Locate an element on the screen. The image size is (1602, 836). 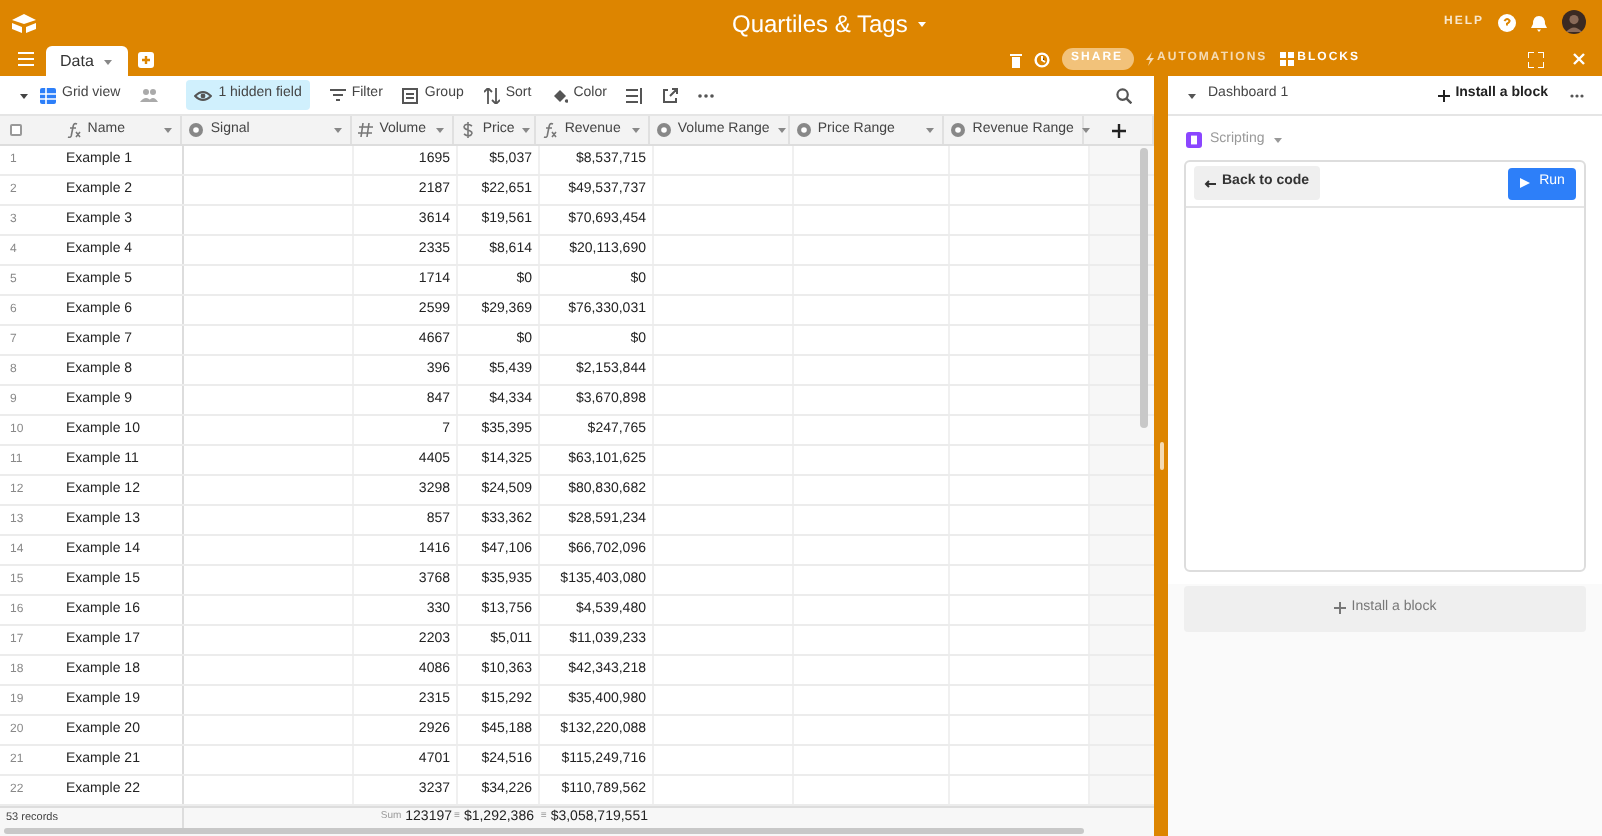
select-all-checkbox is located at coordinates (16, 130).